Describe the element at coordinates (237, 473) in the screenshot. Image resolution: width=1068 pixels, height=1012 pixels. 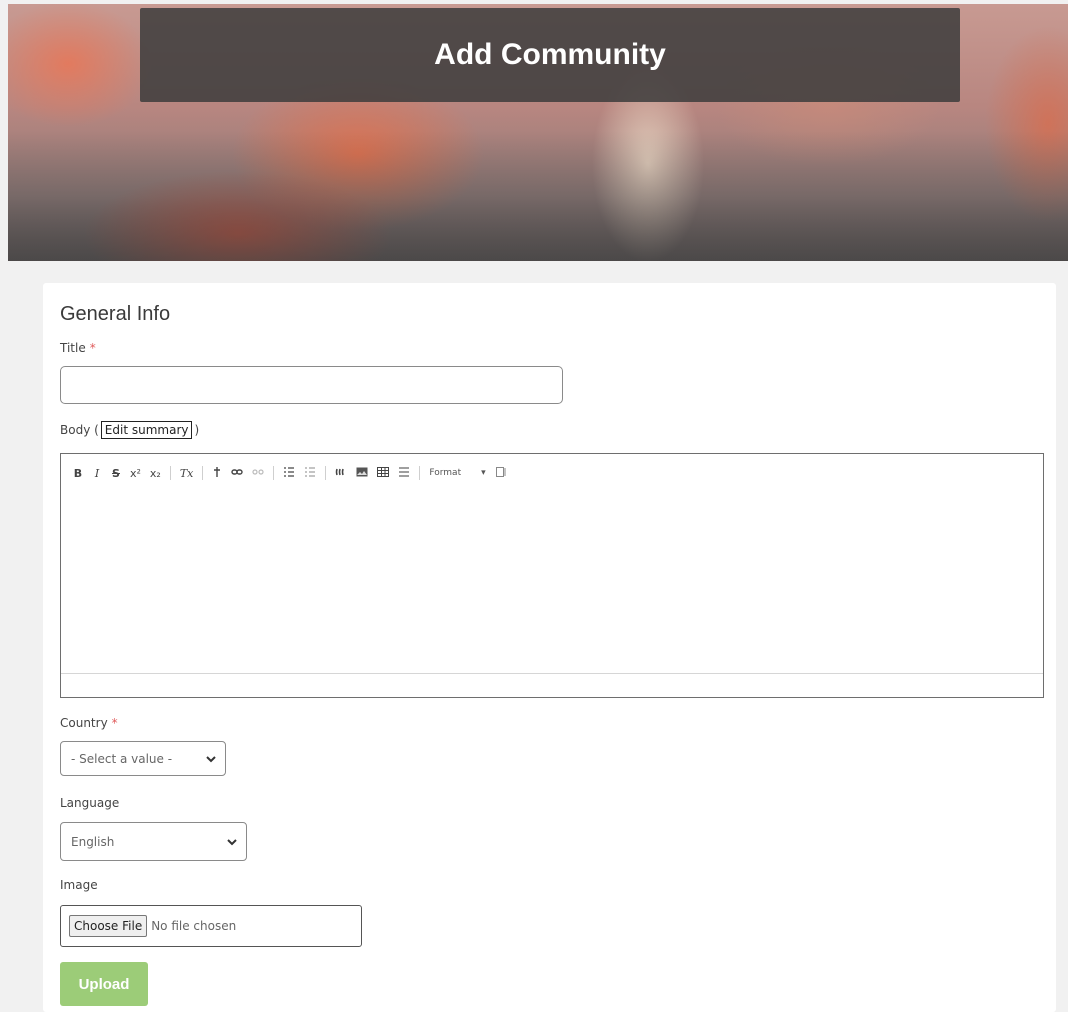
I see `link-icon` at that location.